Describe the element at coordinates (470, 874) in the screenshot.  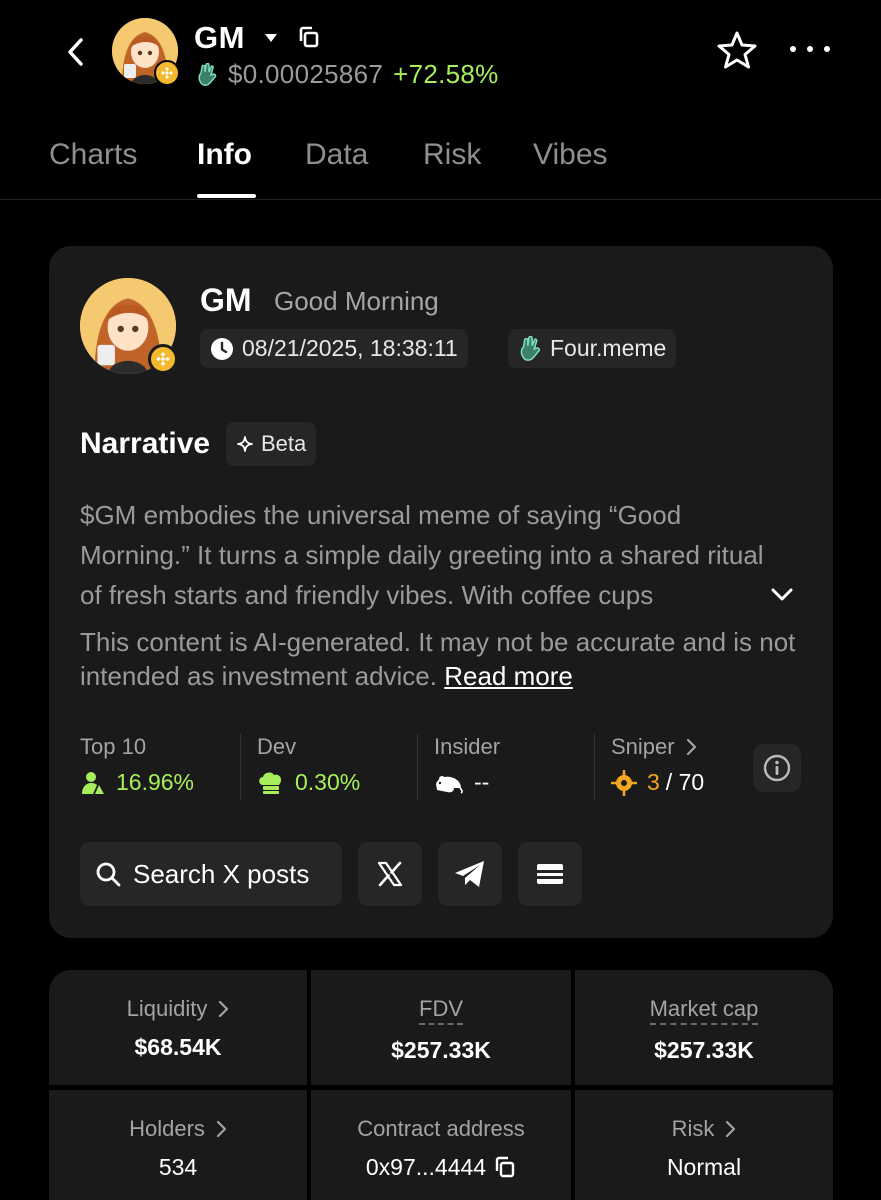
I see `telegram-button` at that location.